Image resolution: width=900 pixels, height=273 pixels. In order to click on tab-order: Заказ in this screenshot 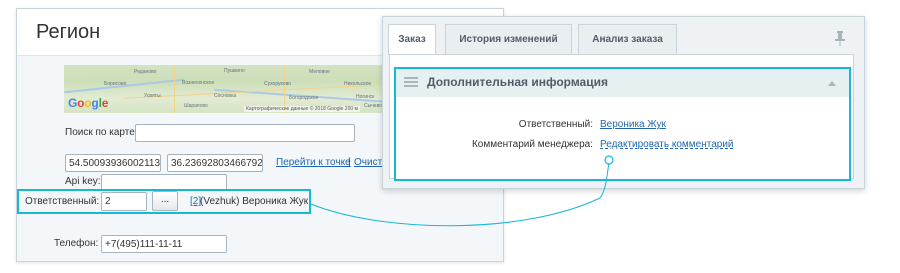, I will do `click(412, 39)`.